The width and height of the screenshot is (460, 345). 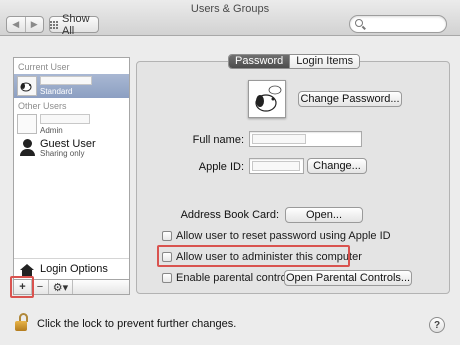 What do you see at coordinates (229, 215) in the screenshot?
I see `address-book-card-label: Address Book Card:` at bounding box center [229, 215].